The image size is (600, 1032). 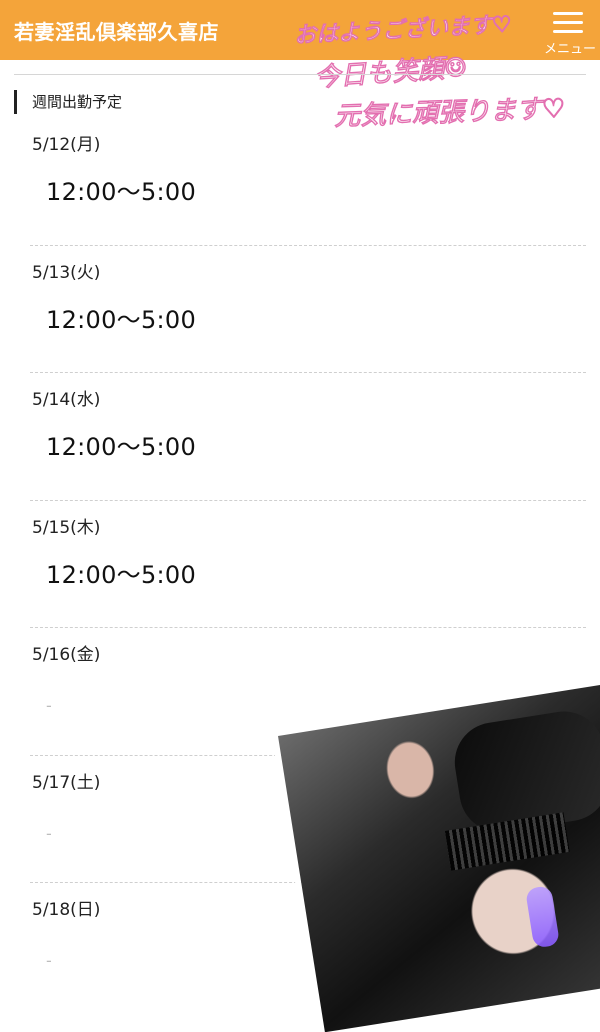 What do you see at coordinates (66, 272) in the screenshot?
I see `schedule-date: 5/13(火)` at bounding box center [66, 272].